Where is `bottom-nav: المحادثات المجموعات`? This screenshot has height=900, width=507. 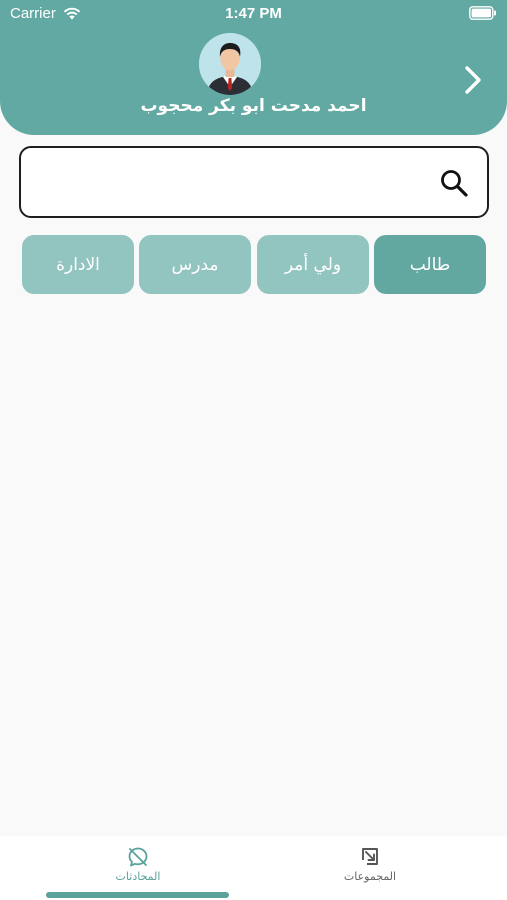 bottom-nav: المحادثات المجموعات is located at coordinates (253, 868).